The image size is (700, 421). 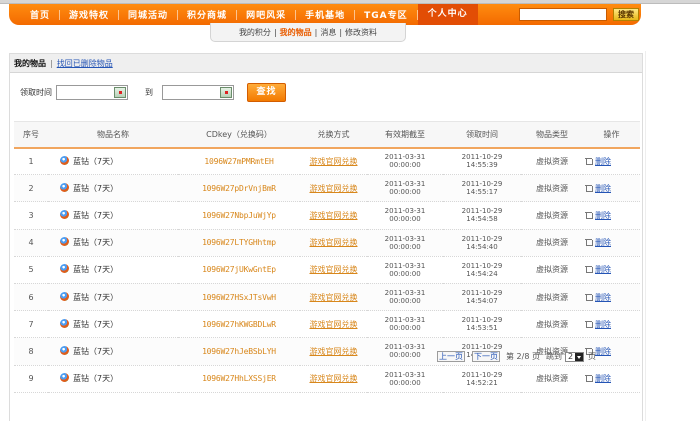 I want to click on nav-game-privileges: 游戏特权, so click(x=89, y=14).